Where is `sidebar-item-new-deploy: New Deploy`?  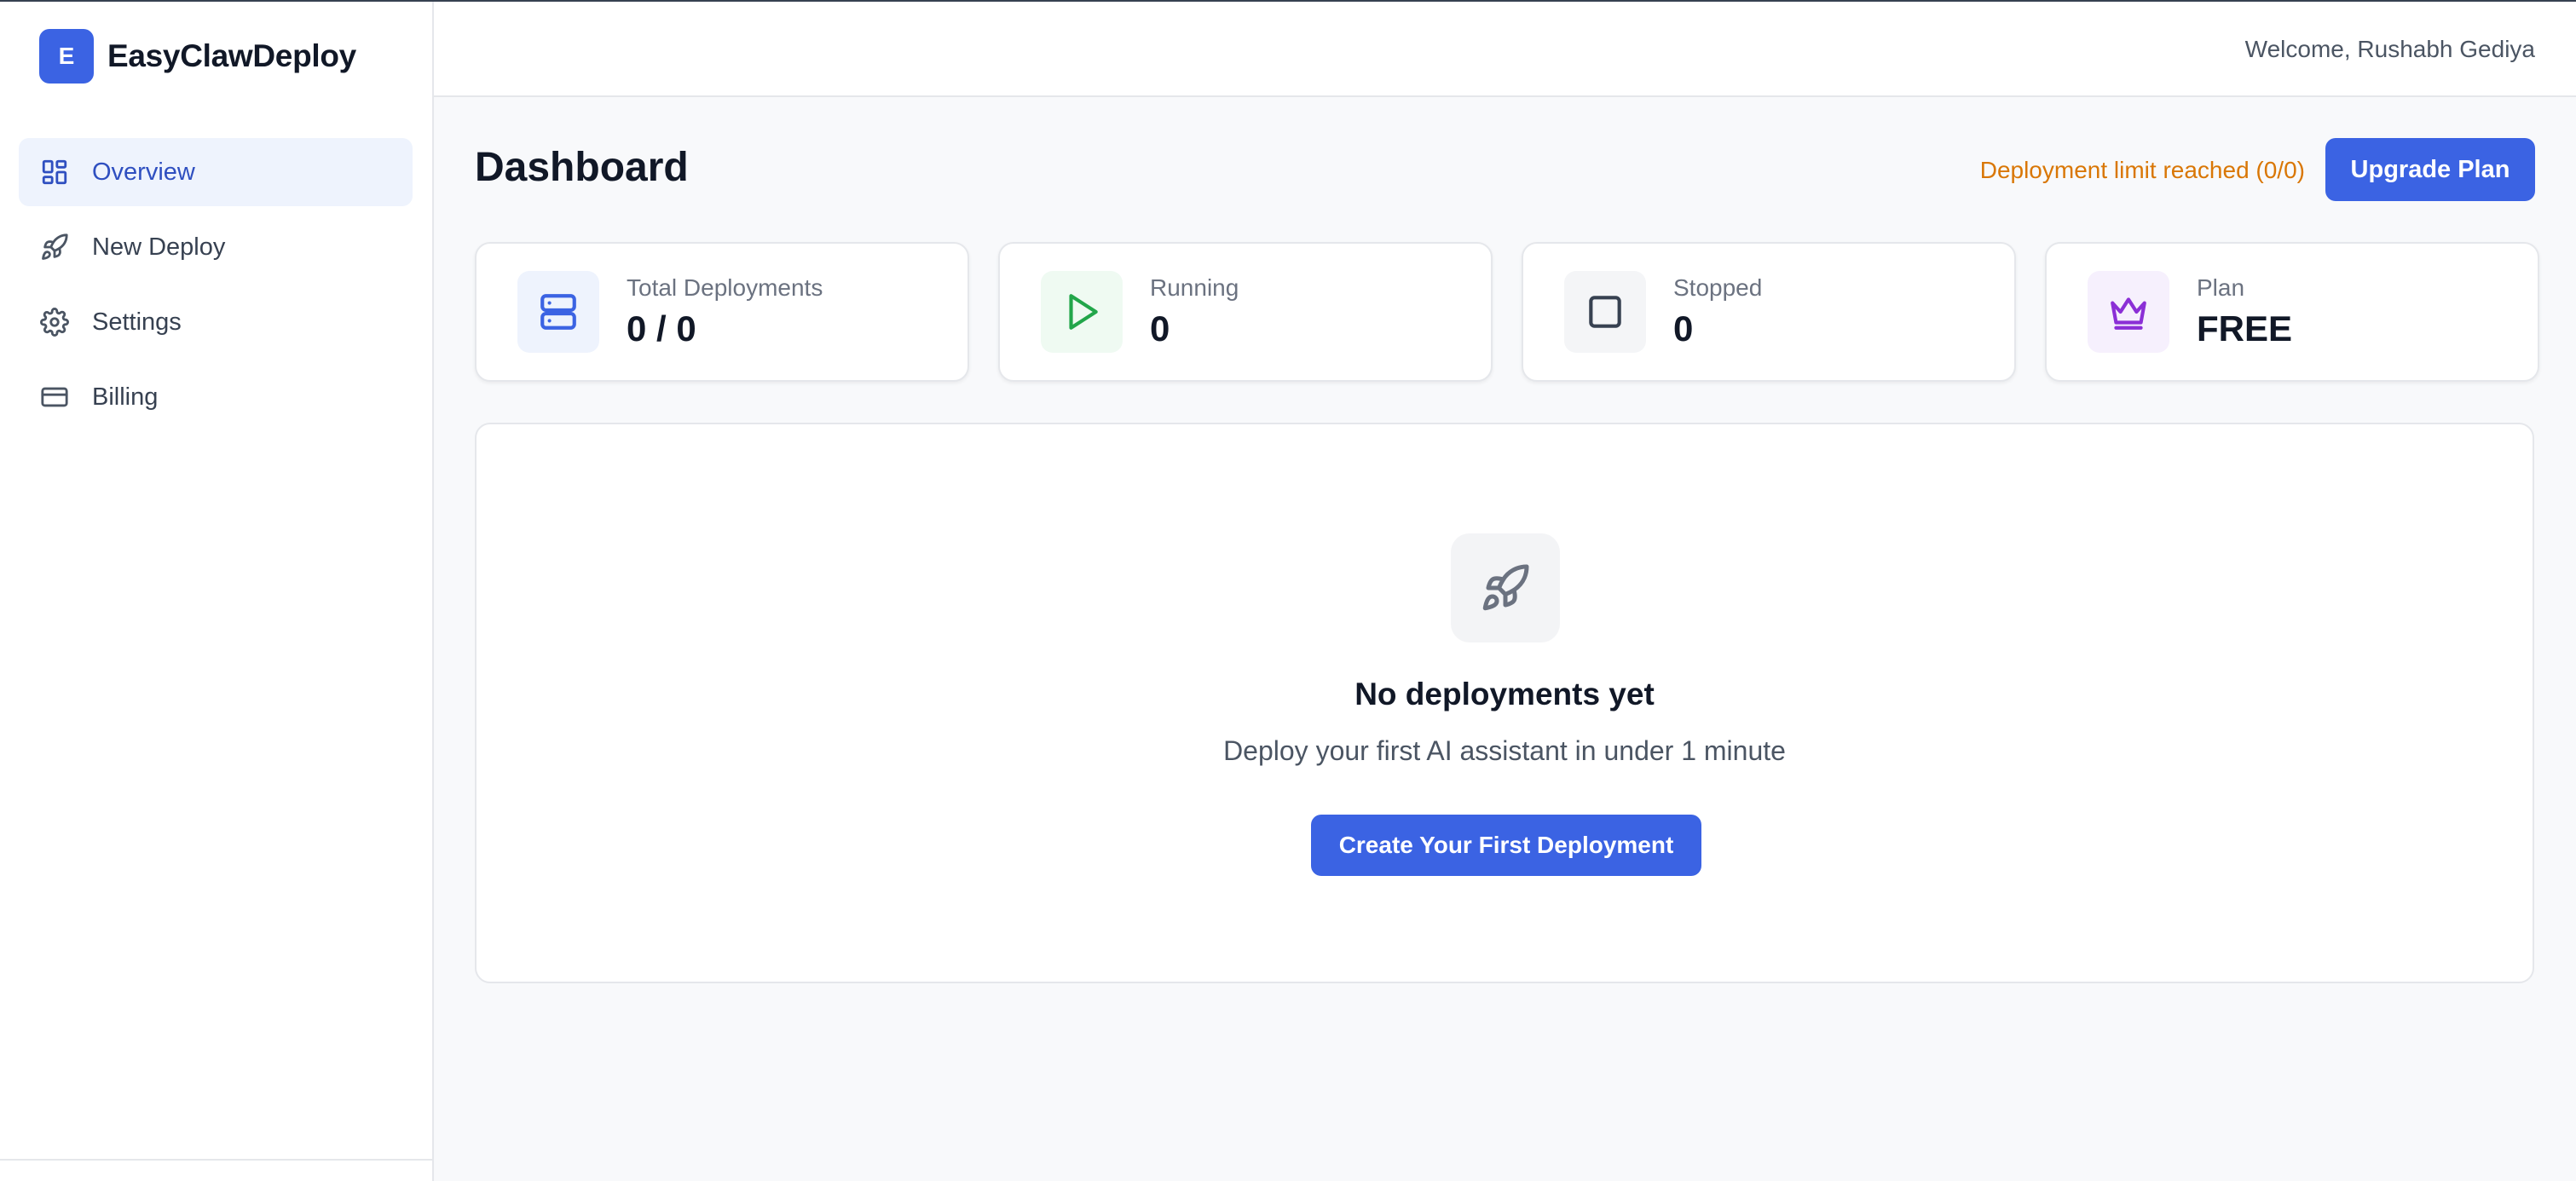
sidebar-item-new-deploy: New Deploy is located at coordinates (216, 247).